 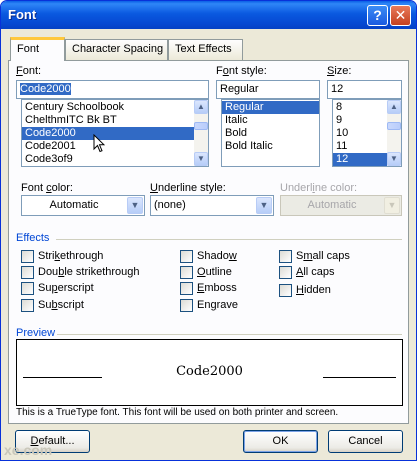 What do you see at coordinates (29, 71) in the screenshot?
I see `font-label: Font:` at bounding box center [29, 71].